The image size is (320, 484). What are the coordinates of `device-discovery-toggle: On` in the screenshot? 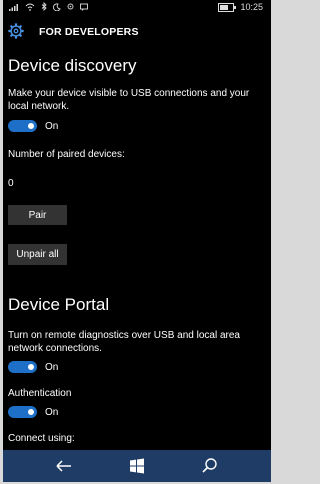 It's located at (33, 126).